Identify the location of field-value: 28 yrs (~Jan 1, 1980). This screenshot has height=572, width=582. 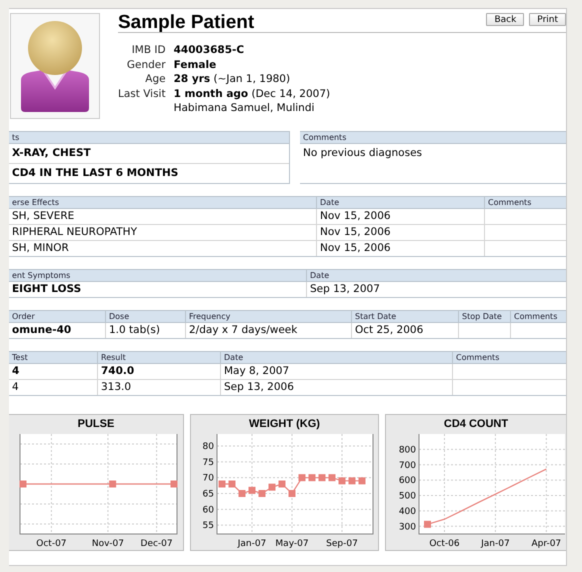
(233, 79).